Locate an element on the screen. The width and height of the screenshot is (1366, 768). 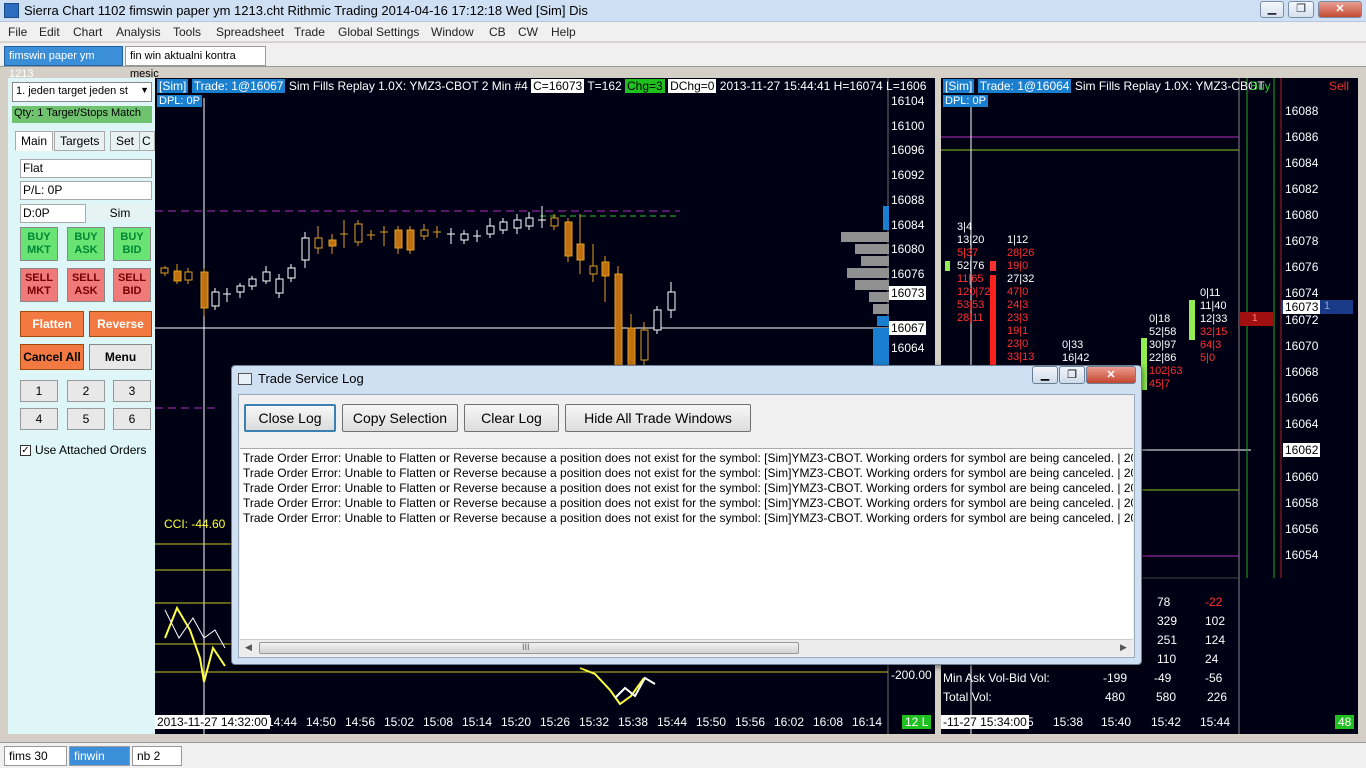
footprint-cell: 47|0 is located at coordinates (1018, 292).